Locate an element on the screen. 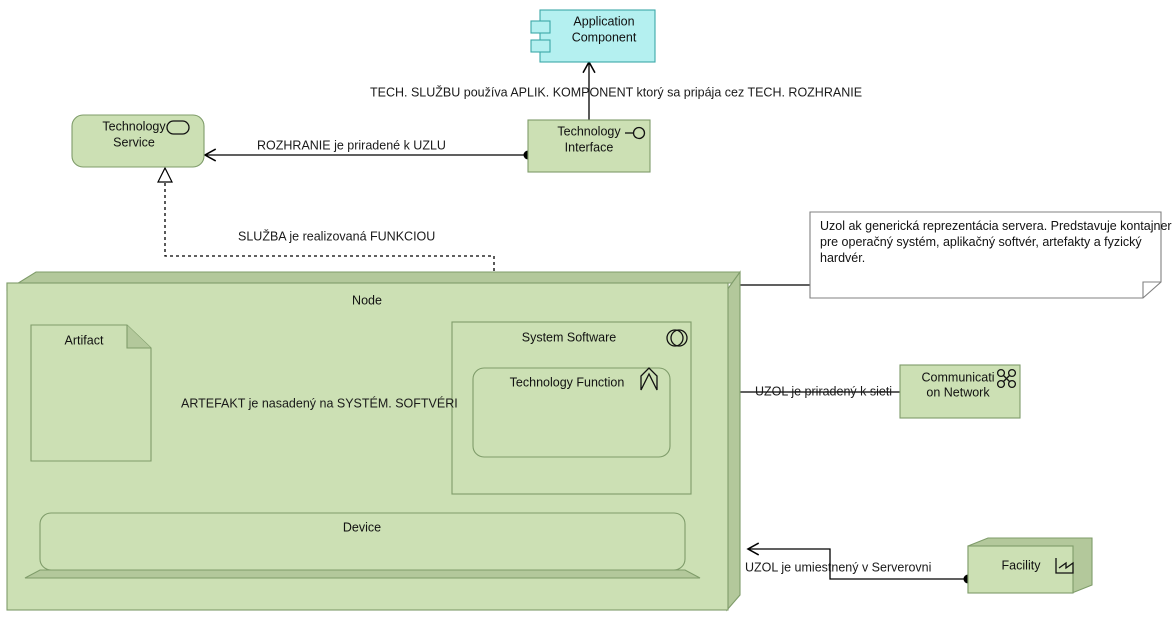  facility-label: Facility is located at coordinates (1022, 565).